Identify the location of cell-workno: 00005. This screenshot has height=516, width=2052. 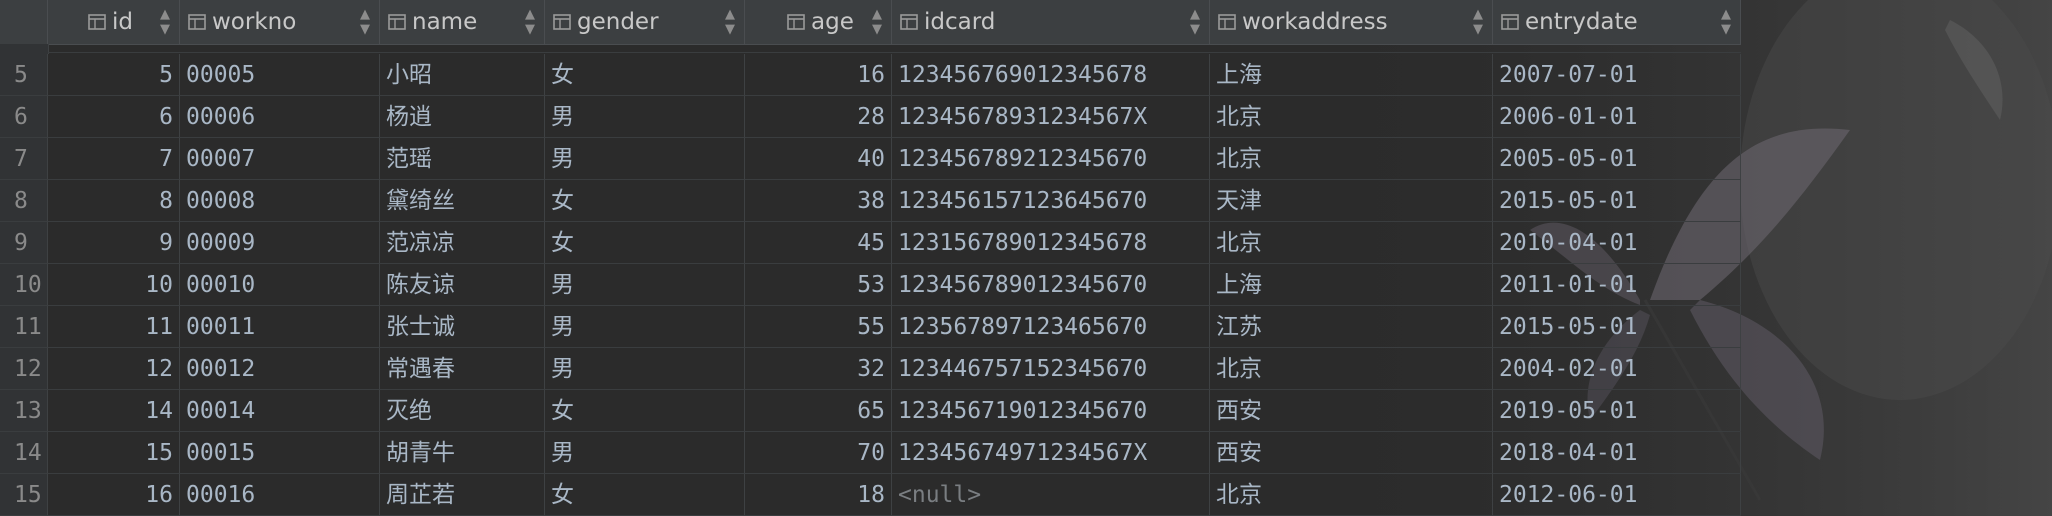
(280, 75).